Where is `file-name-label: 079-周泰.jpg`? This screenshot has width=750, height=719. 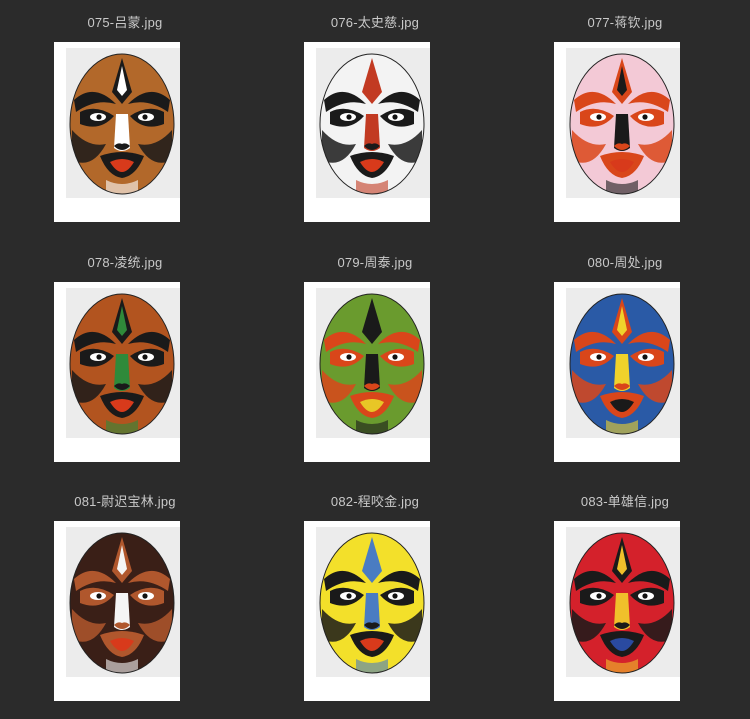
file-name-label: 079-周泰.jpg is located at coordinates (375, 262).